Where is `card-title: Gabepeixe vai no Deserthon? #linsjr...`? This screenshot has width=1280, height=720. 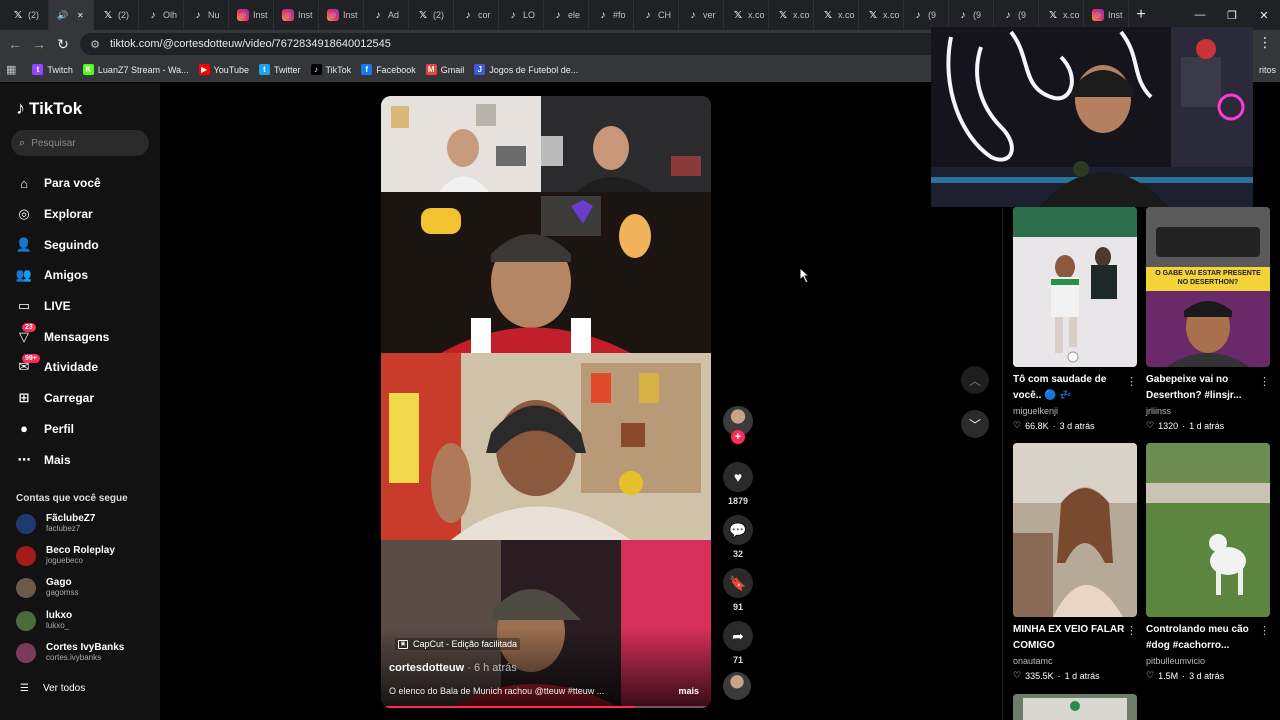 card-title: Gabepeixe vai no Deserthon? #linsjr... is located at coordinates (1202, 388).